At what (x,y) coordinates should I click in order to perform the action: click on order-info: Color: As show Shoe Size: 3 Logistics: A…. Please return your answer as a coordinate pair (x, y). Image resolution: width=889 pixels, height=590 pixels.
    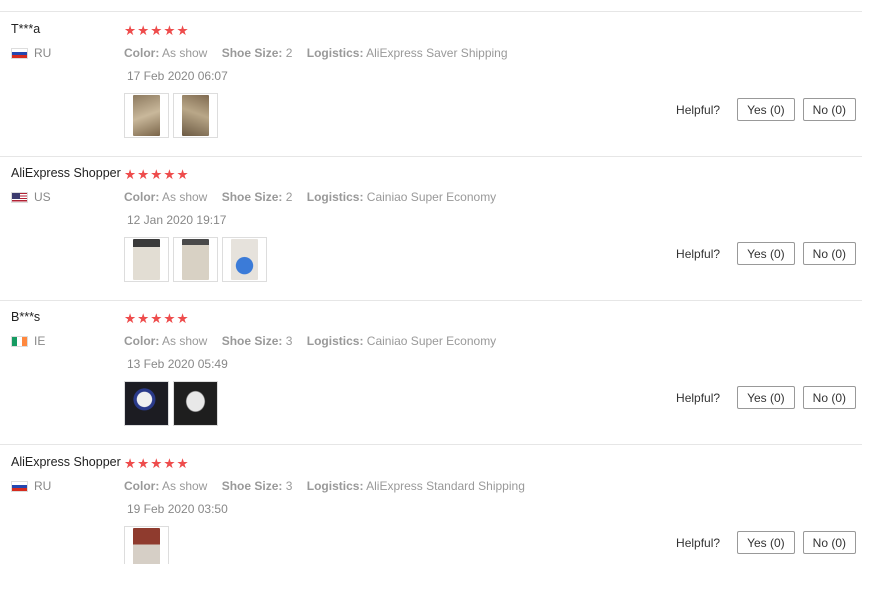
    Looking at the image, I should click on (330, 486).